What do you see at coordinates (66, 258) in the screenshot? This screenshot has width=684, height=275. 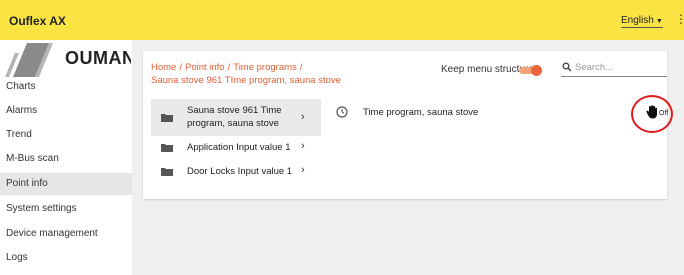 I see `sidebar-item-logs: Logs` at bounding box center [66, 258].